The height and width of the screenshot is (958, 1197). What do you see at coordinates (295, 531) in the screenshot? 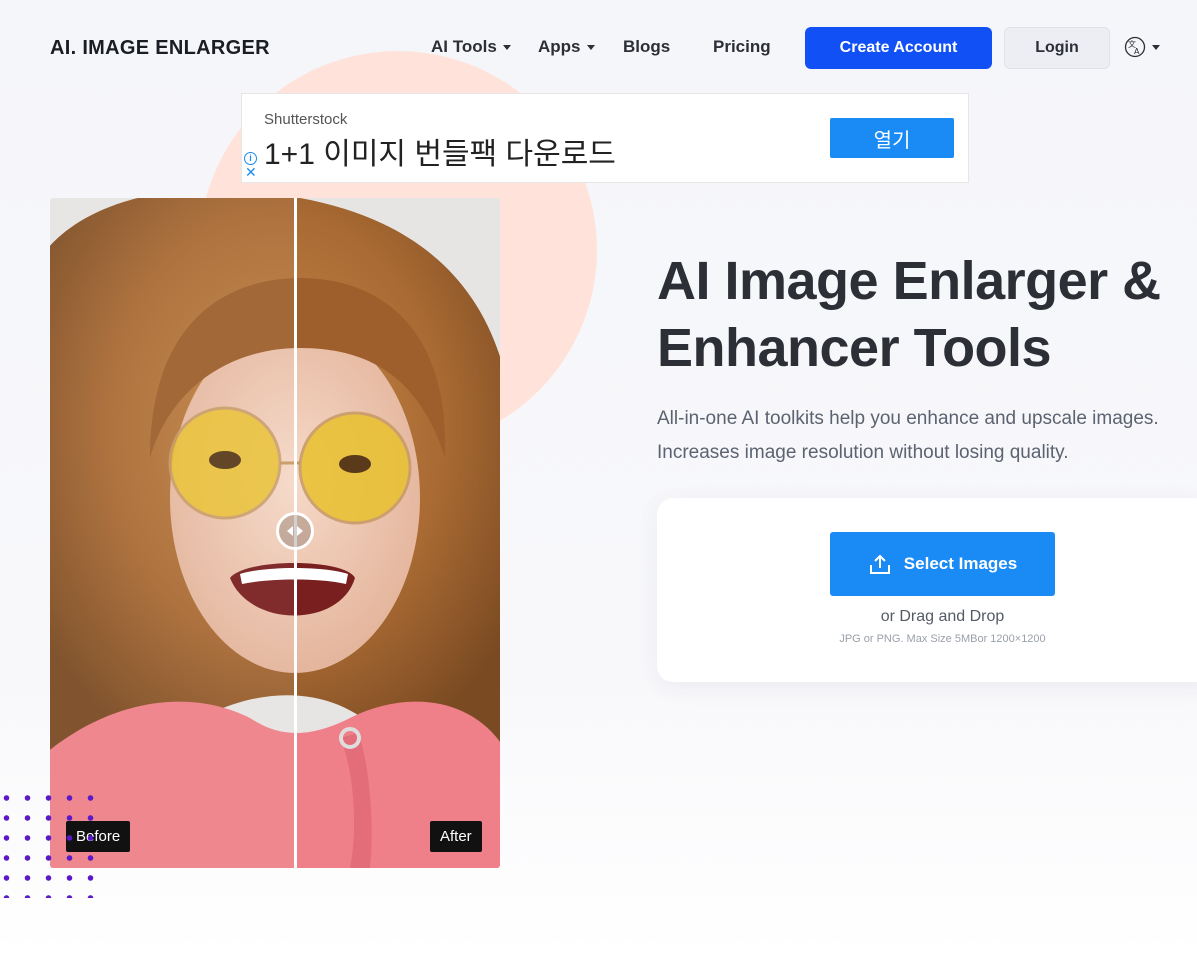
I see `comparison-slider-handle` at bounding box center [295, 531].